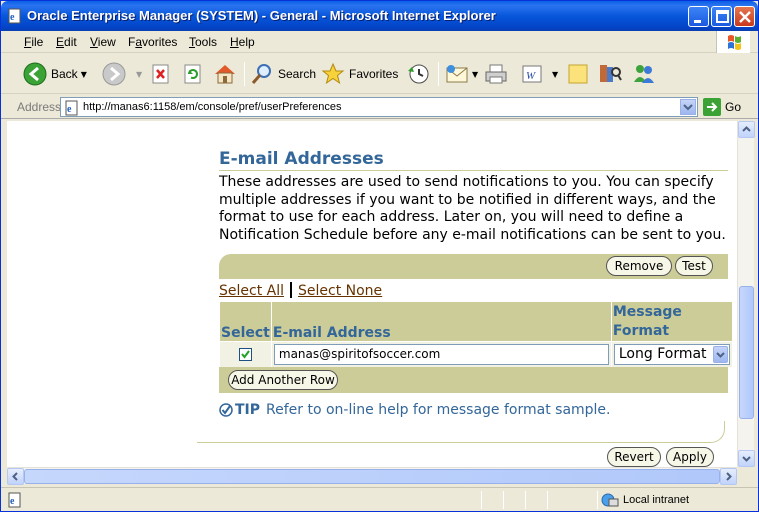  What do you see at coordinates (496, 74) in the screenshot?
I see `print-button` at bounding box center [496, 74].